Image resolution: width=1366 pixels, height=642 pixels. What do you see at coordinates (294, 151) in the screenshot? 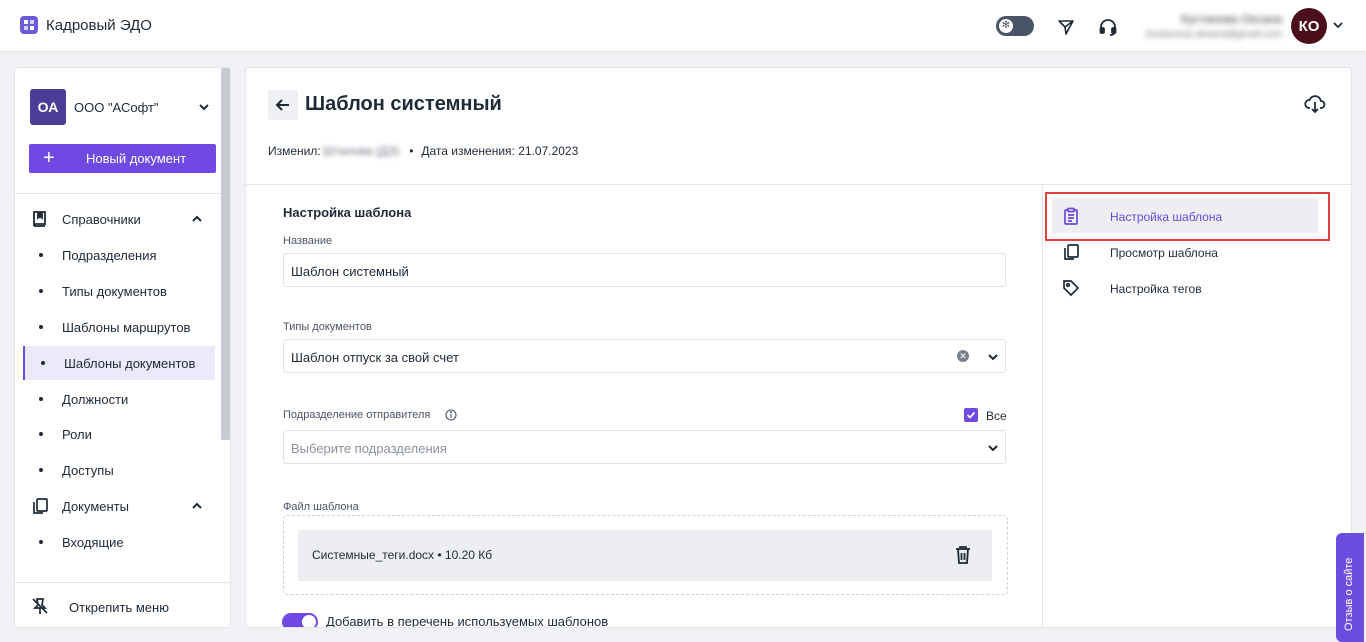
I see `changed-by-label: Изменил:` at bounding box center [294, 151].